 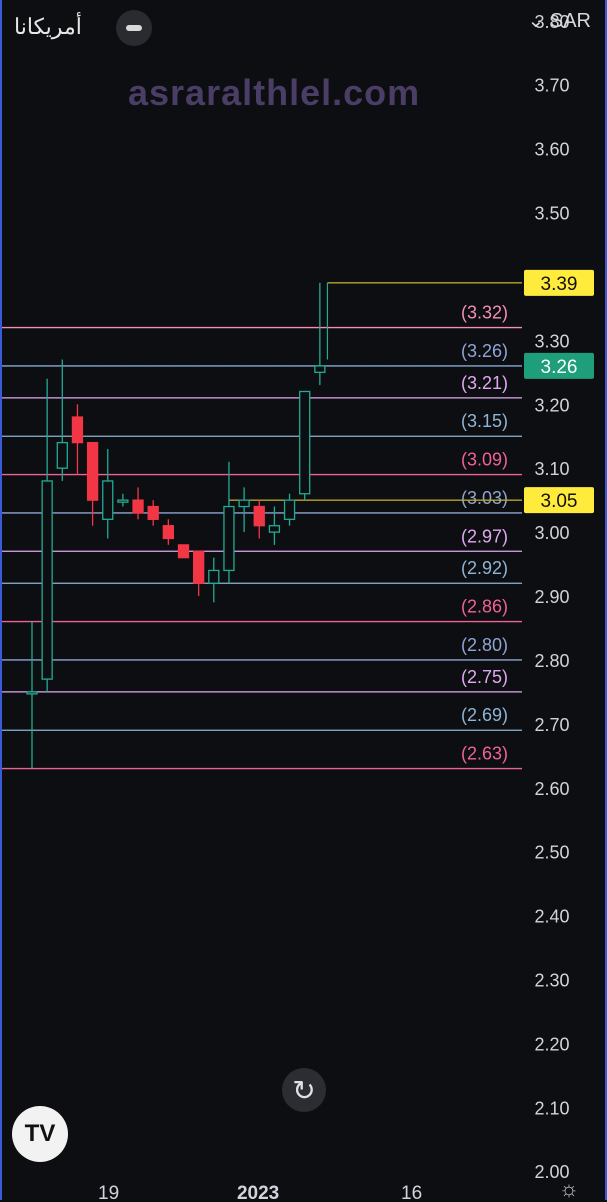 What do you see at coordinates (551, 405) in the screenshot?
I see `y-tick-label: 3.20` at bounding box center [551, 405].